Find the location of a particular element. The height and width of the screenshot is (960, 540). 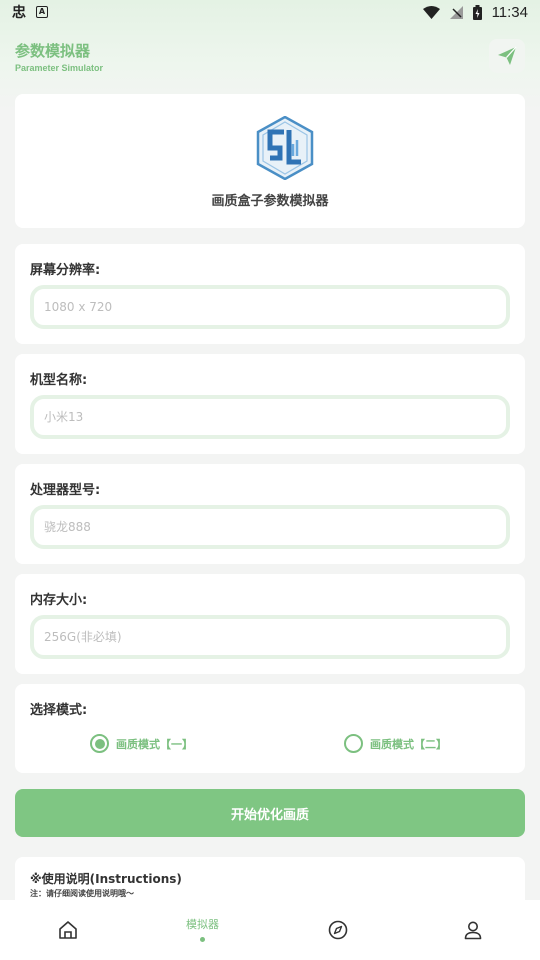

nav-simulator: 模拟器 is located at coordinates (202, 930).